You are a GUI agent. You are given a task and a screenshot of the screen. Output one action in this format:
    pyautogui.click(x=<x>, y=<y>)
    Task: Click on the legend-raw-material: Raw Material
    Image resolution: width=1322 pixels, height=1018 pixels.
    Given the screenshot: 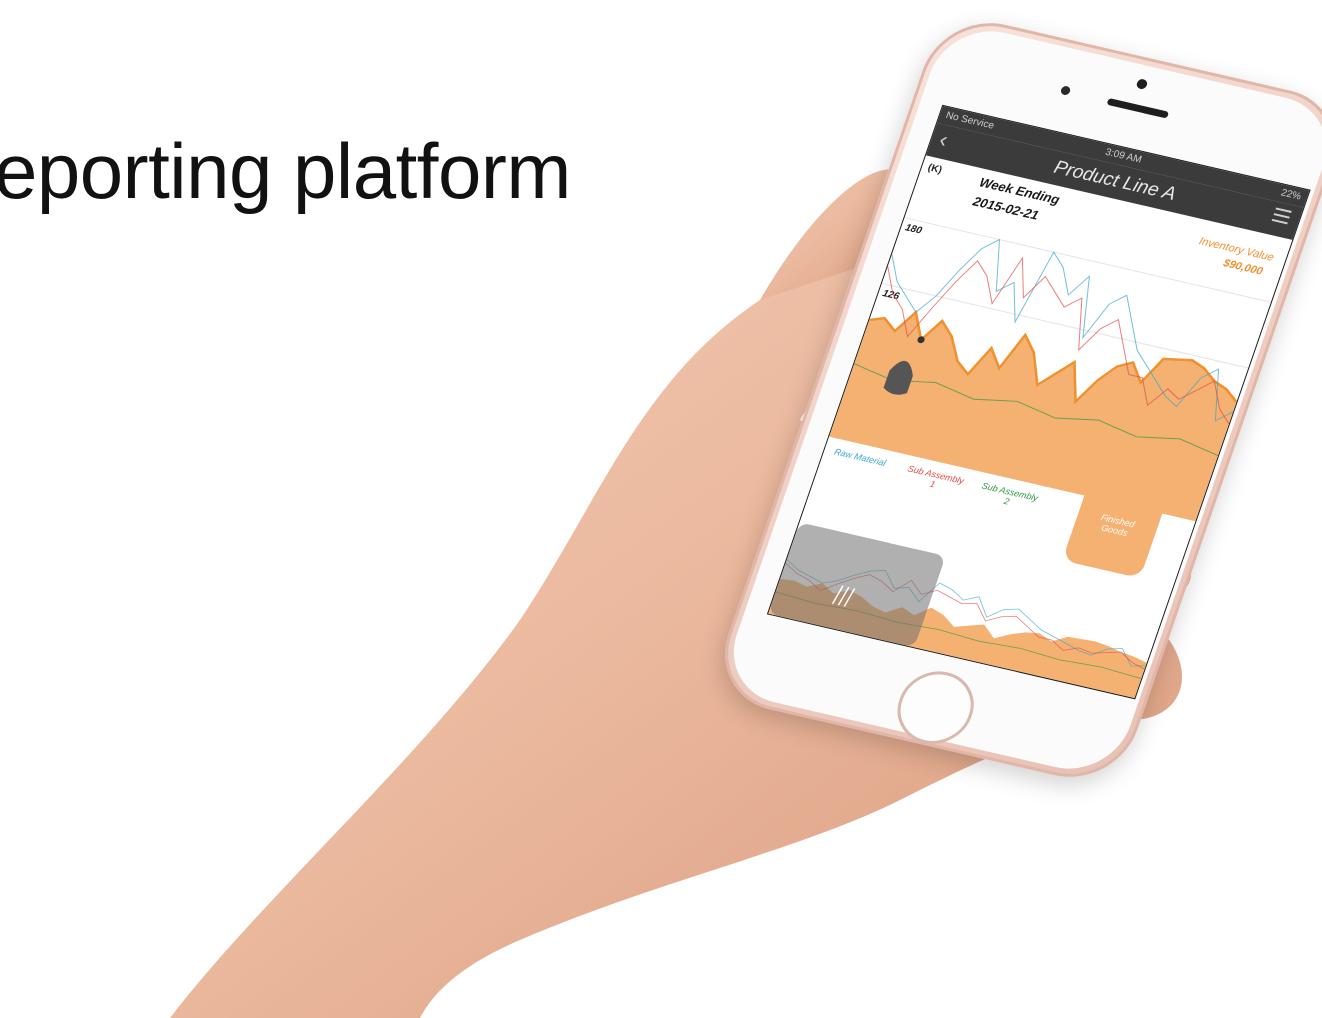 What is the action you would take?
    pyautogui.click(x=860, y=457)
    